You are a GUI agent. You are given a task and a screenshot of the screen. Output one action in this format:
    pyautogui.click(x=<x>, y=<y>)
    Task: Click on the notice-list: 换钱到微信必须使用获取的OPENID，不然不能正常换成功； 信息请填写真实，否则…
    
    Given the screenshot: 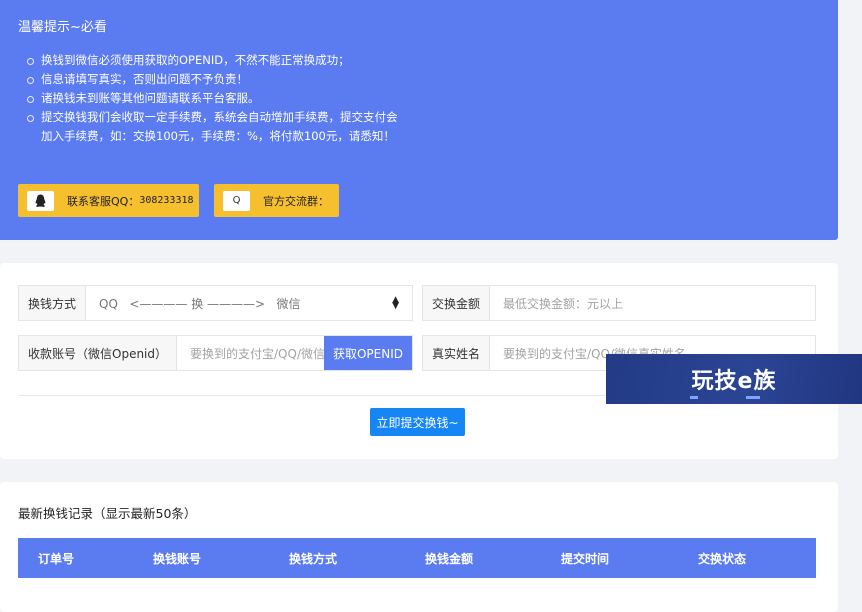 What is the action you would take?
    pyautogui.click(x=212, y=98)
    